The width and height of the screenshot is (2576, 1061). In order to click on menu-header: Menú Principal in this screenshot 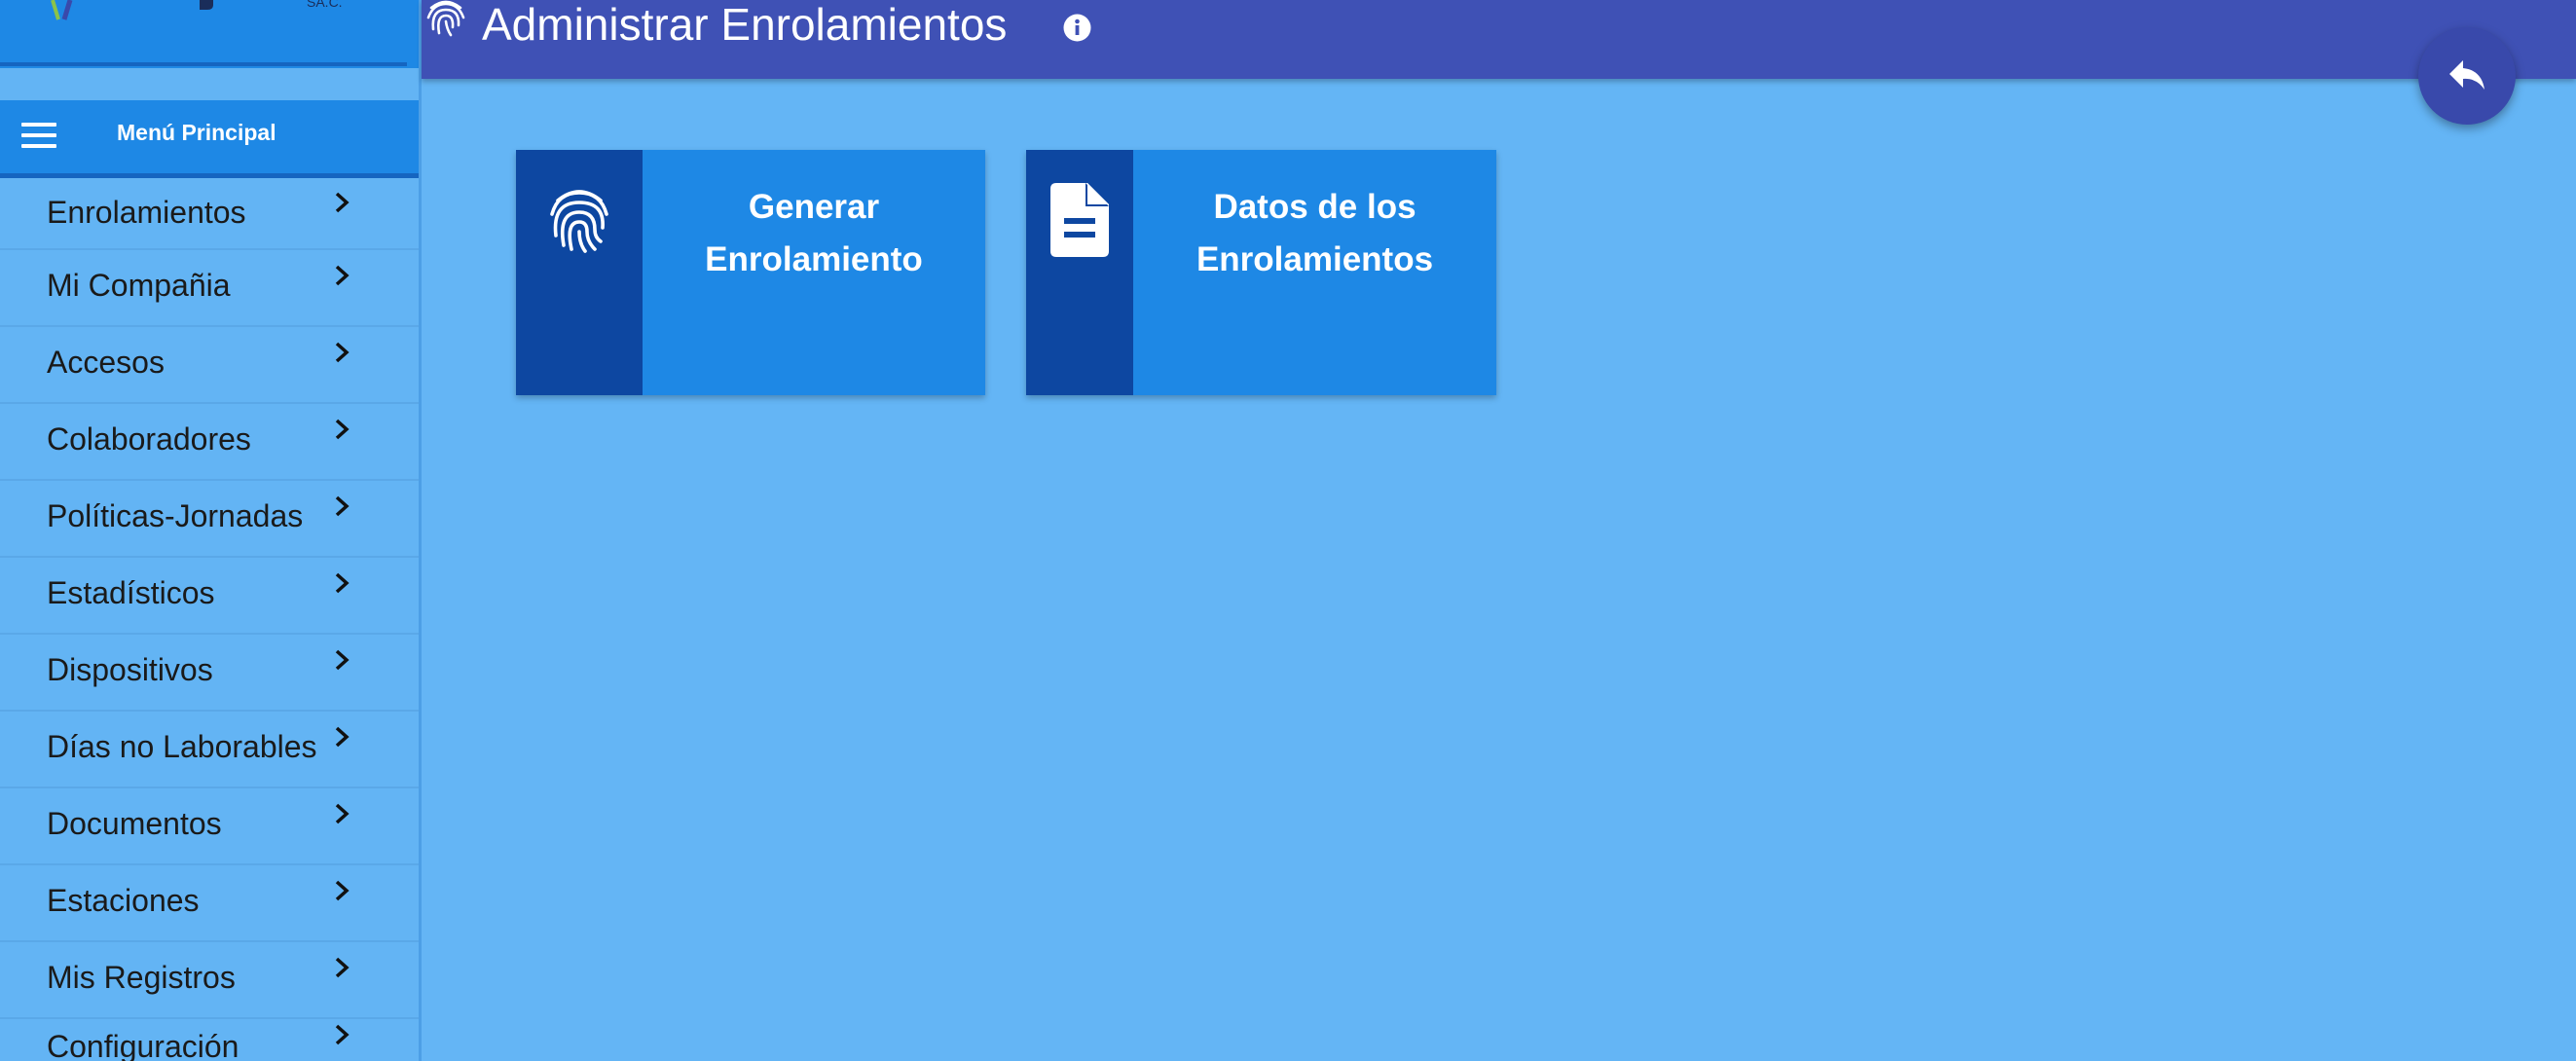, I will do `click(209, 139)`.